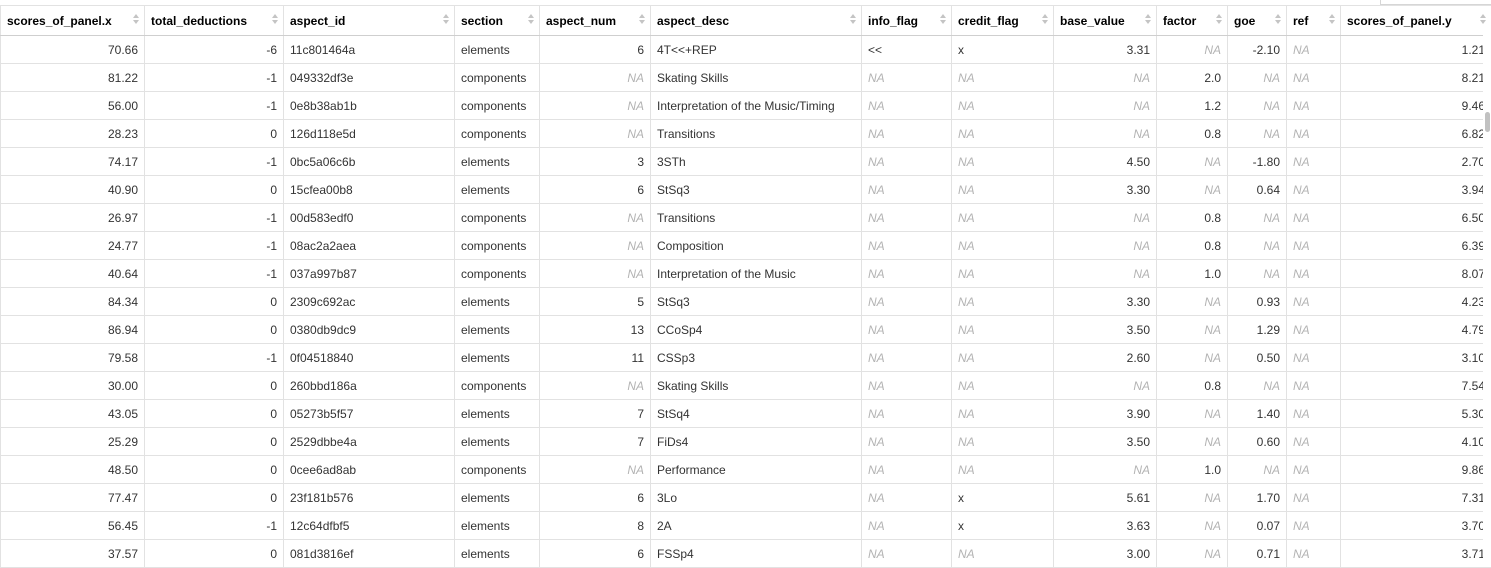 The height and width of the screenshot is (568, 1491). What do you see at coordinates (73, 21) in the screenshot?
I see `column-header-scores-of-panel-x: scores_of_panel.x` at bounding box center [73, 21].